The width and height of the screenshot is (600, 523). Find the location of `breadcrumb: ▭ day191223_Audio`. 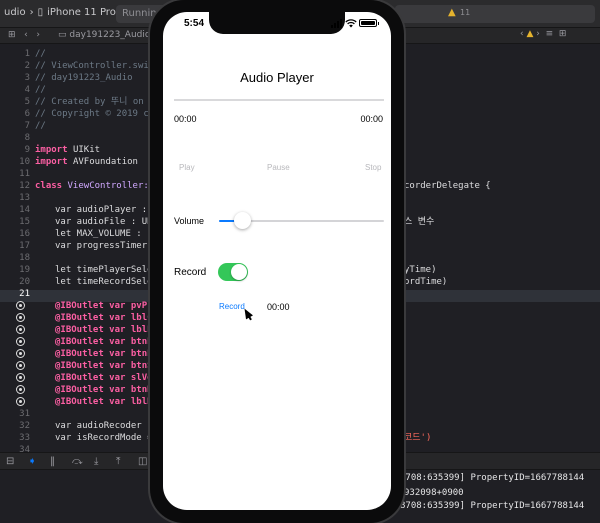

breadcrumb: ▭ day191223_Audio is located at coordinates (104, 35).